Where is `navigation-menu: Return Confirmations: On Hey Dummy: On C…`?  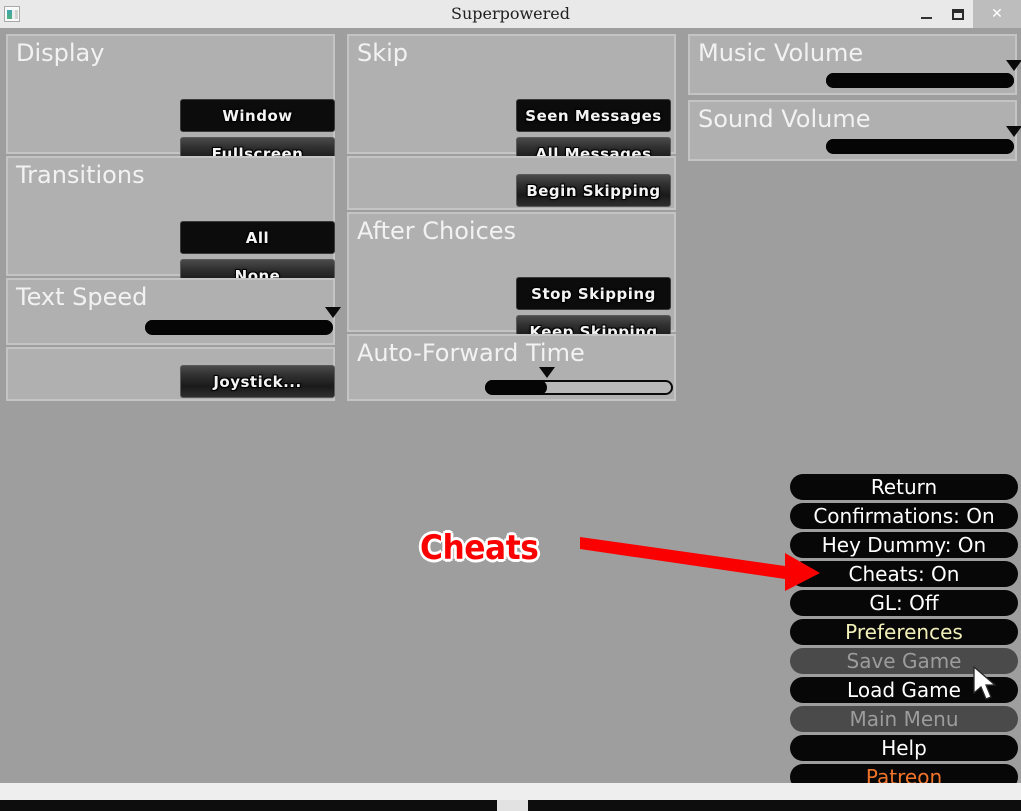
navigation-menu: Return Confirmations: On Hey Dummy: On C… is located at coordinates (904, 642).